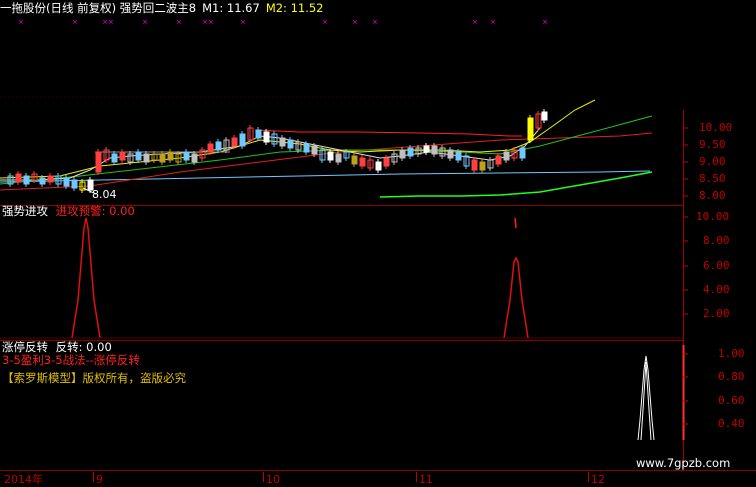  Describe the element at coordinates (23, 479) in the screenshot. I see `xaxis-label-year: 2014年` at that location.